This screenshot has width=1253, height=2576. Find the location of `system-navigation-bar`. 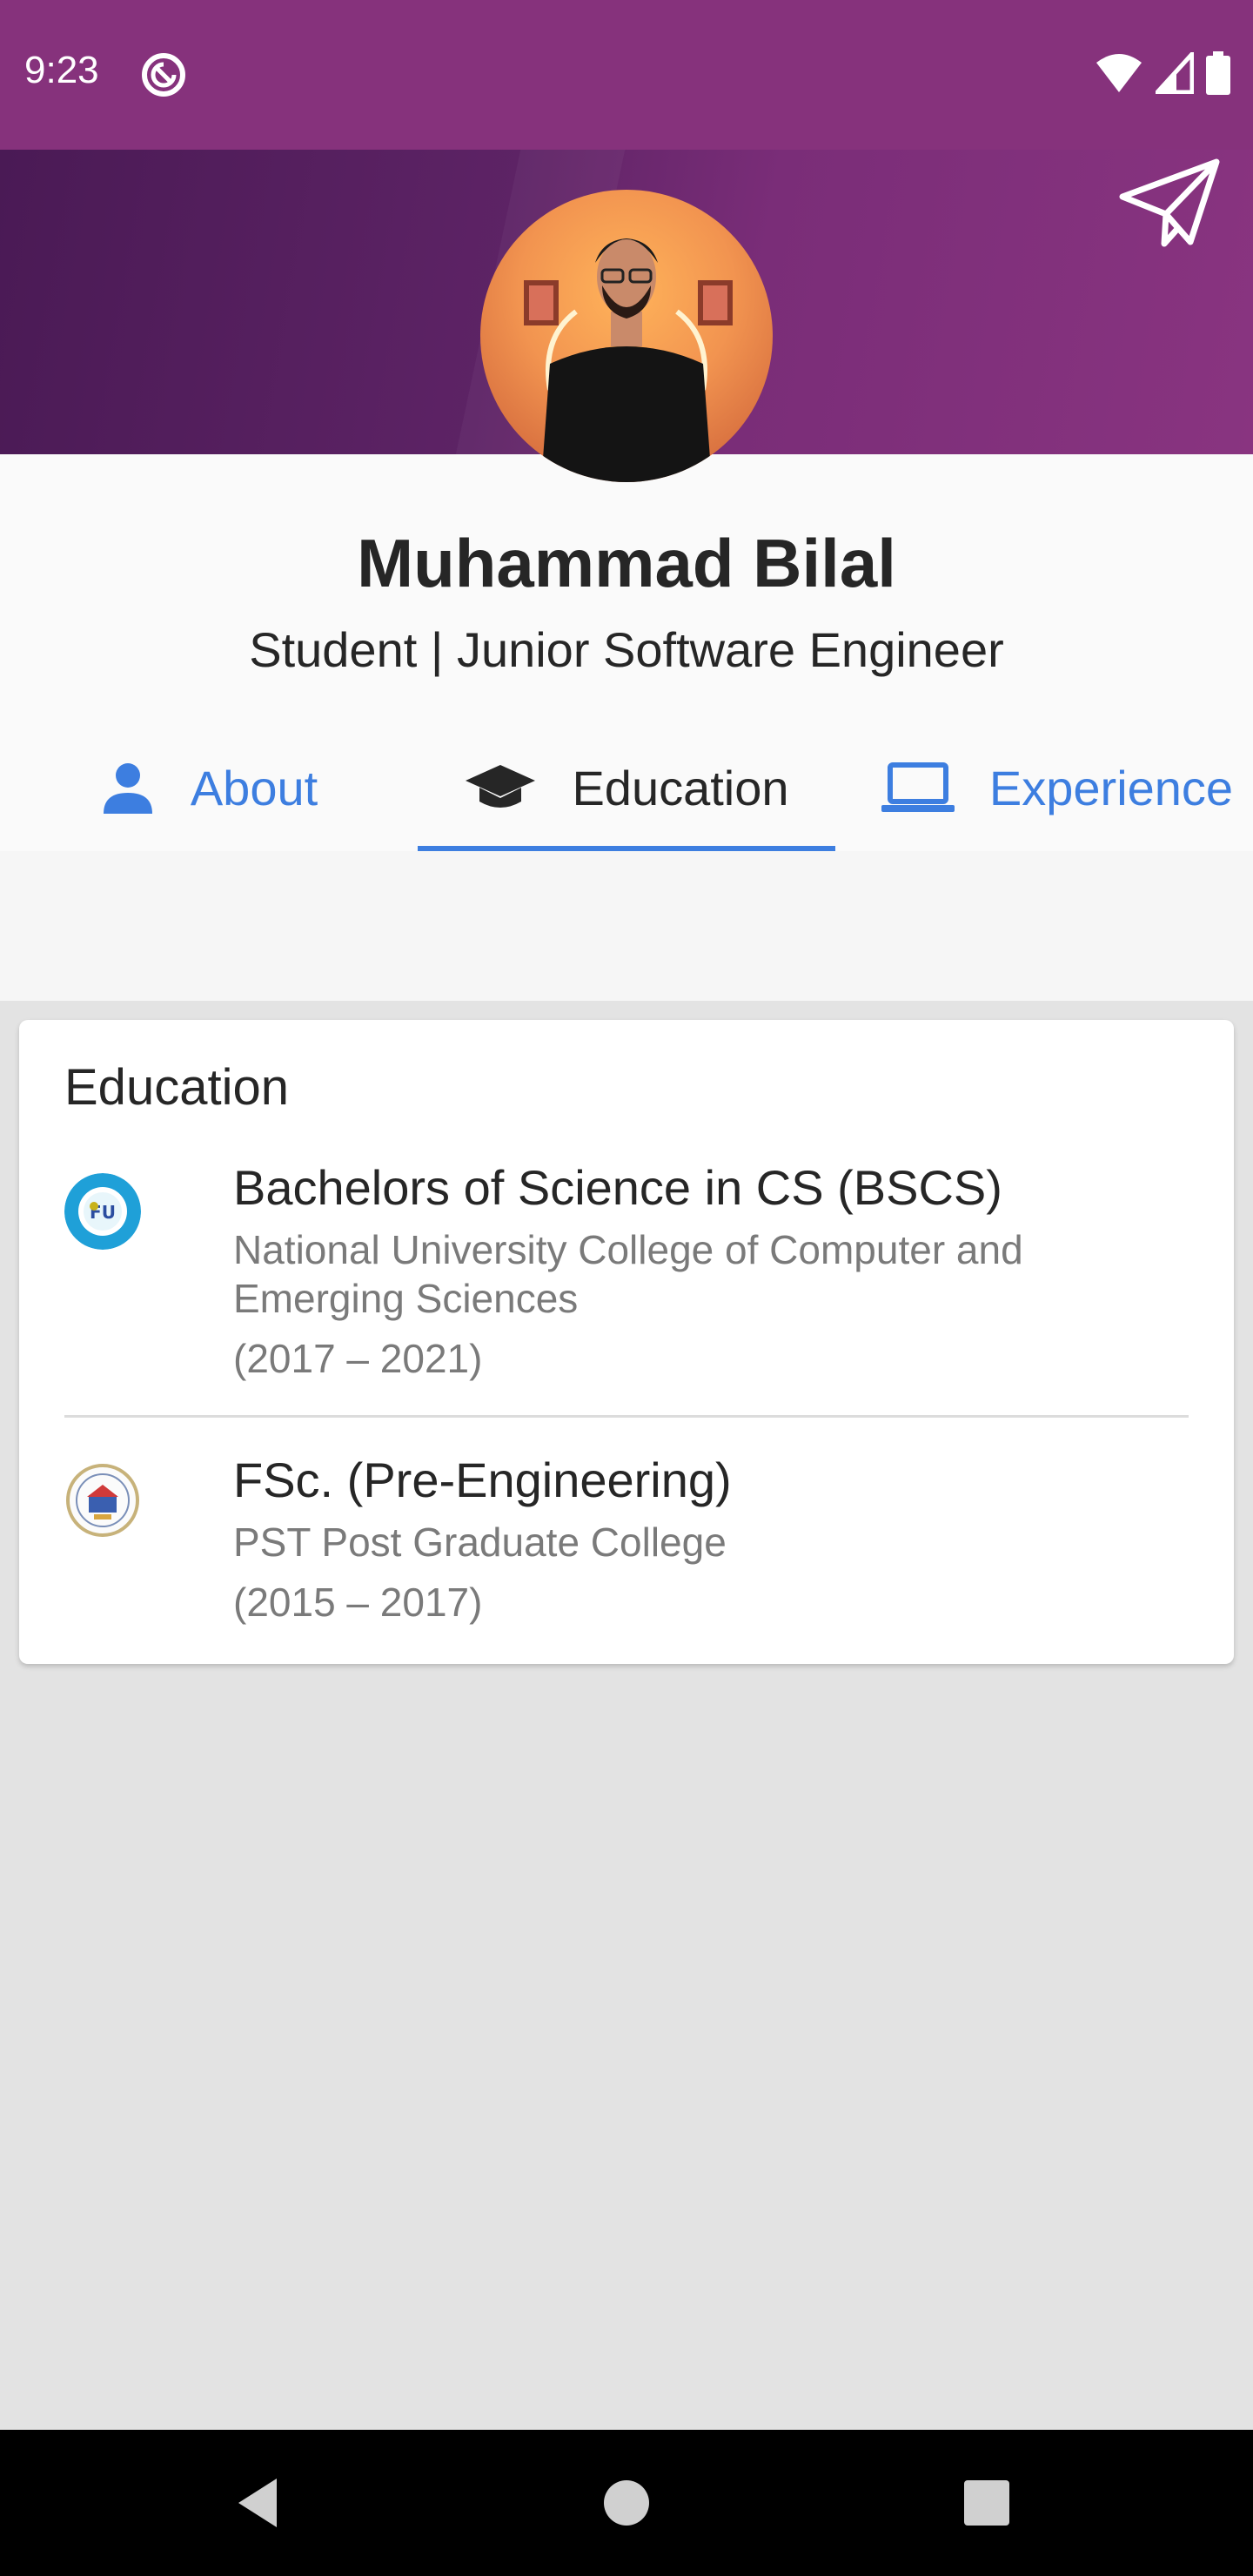

system-navigation-bar is located at coordinates (626, 2503).